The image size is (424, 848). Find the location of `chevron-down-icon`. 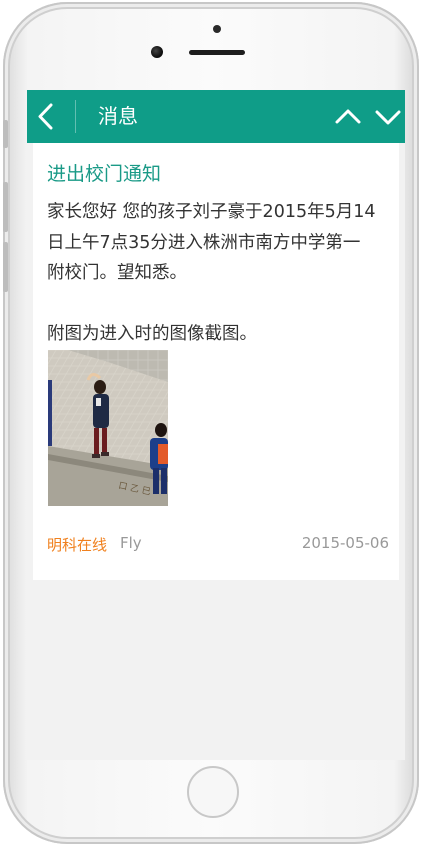

chevron-down-icon is located at coordinates (388, 117).